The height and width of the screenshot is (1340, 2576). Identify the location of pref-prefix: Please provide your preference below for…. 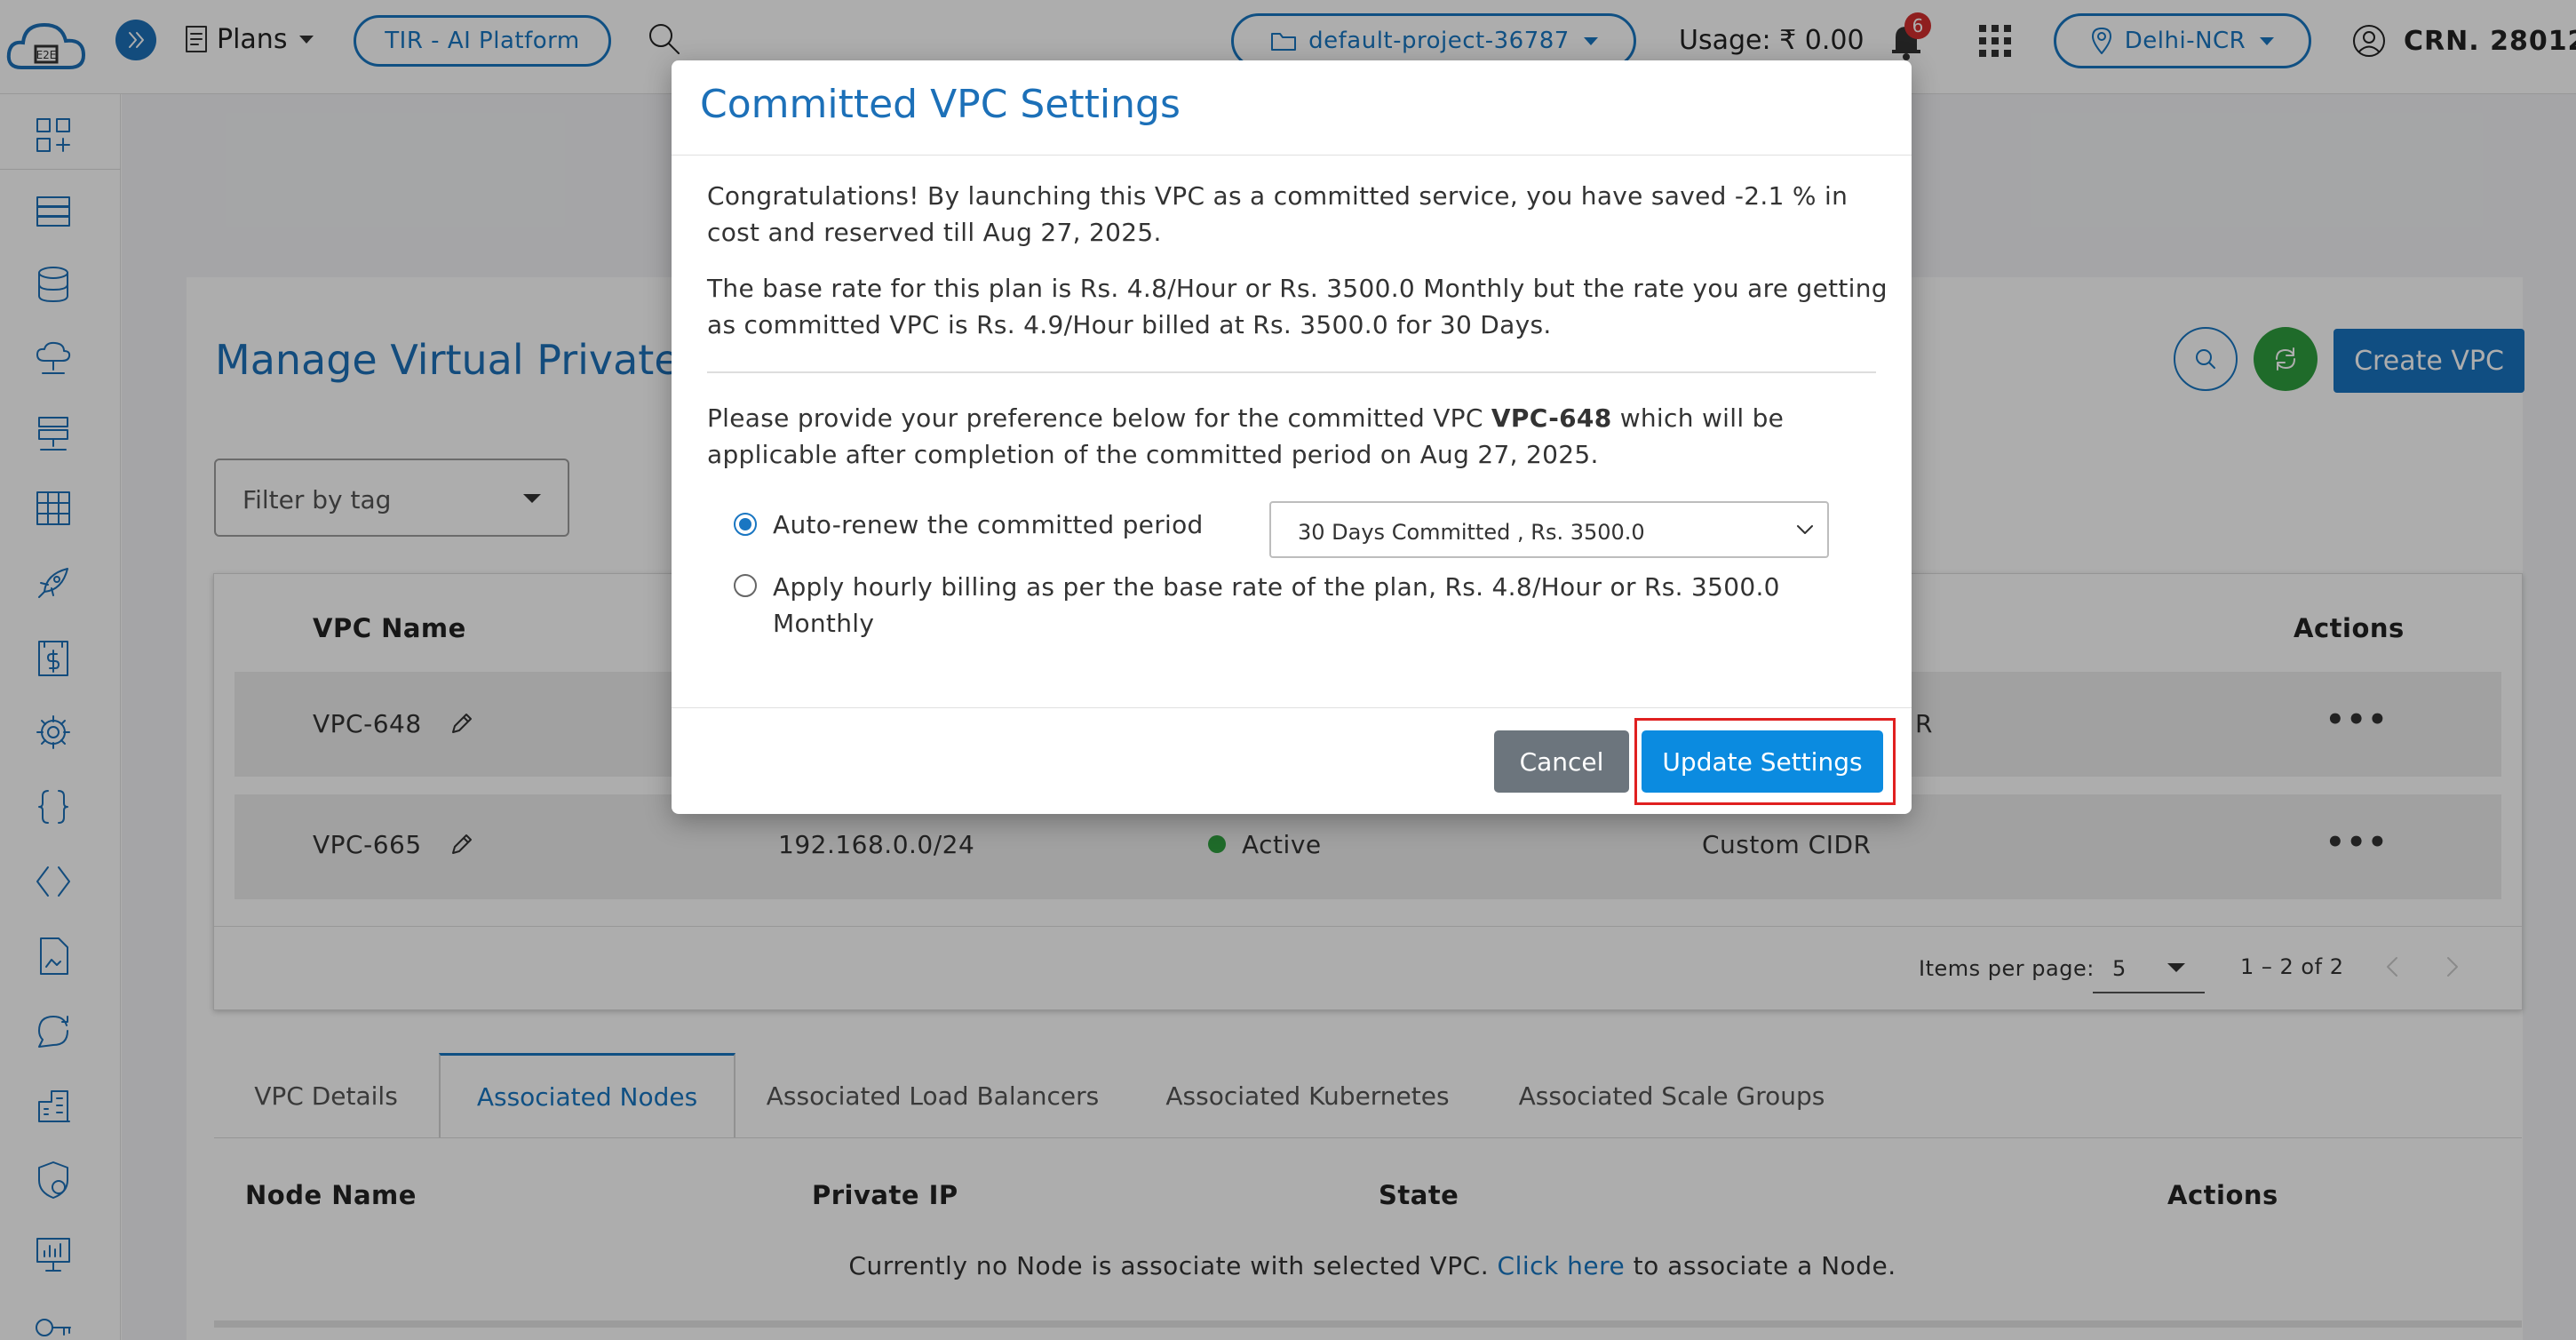
(1095, 418).